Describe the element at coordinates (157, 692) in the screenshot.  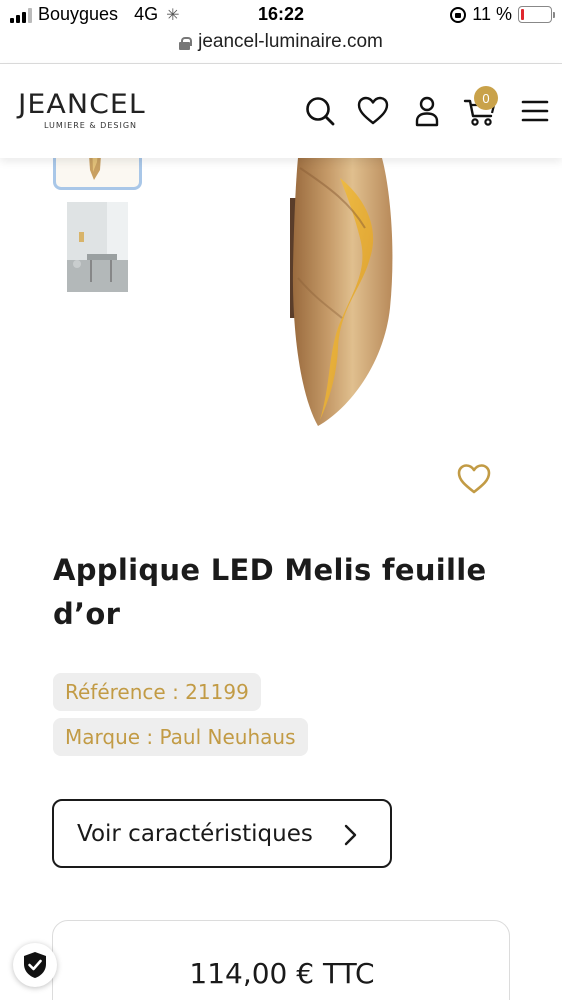
I see `reference-badge: Référence : 21199` at that location.